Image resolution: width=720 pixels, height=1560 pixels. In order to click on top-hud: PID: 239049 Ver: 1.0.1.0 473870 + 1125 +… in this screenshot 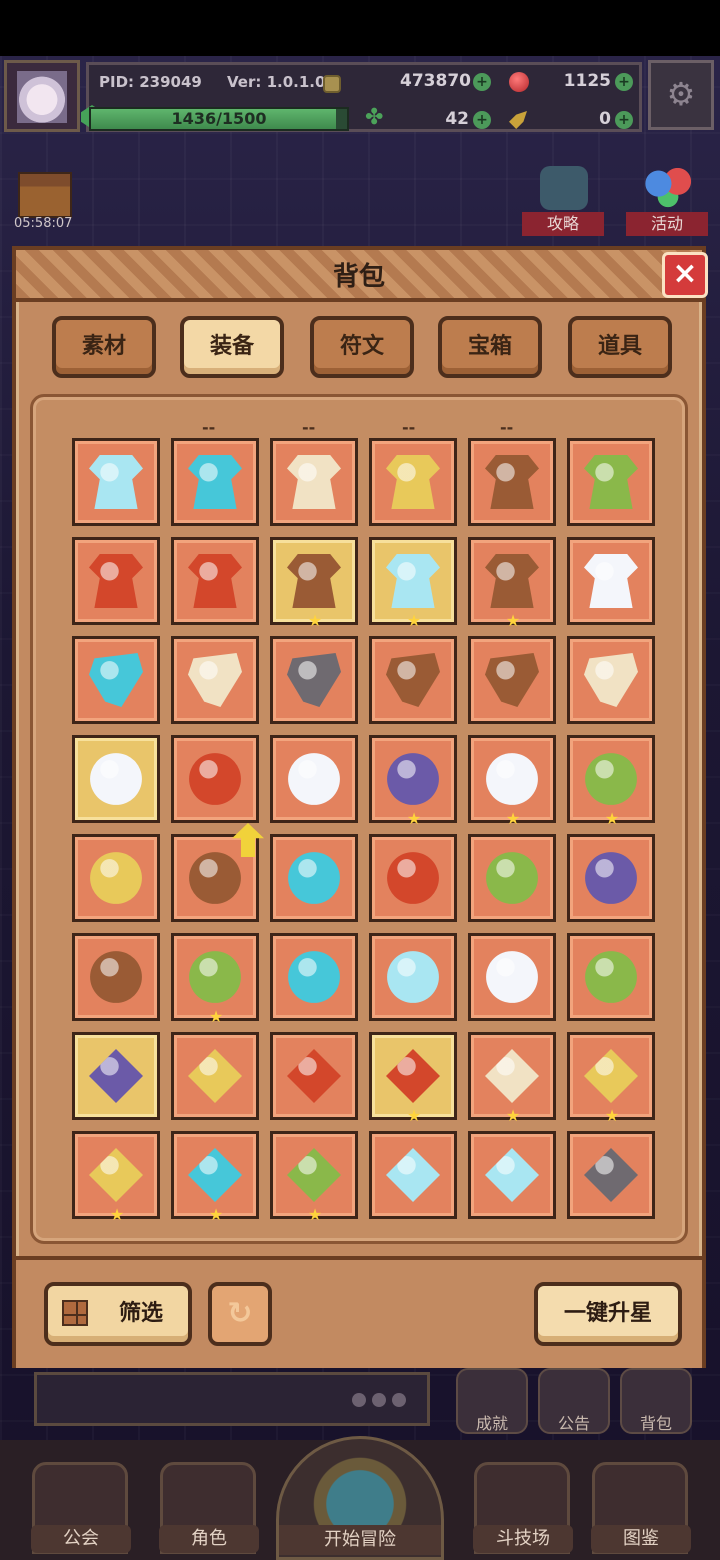, I will do `click(360, 96)`.